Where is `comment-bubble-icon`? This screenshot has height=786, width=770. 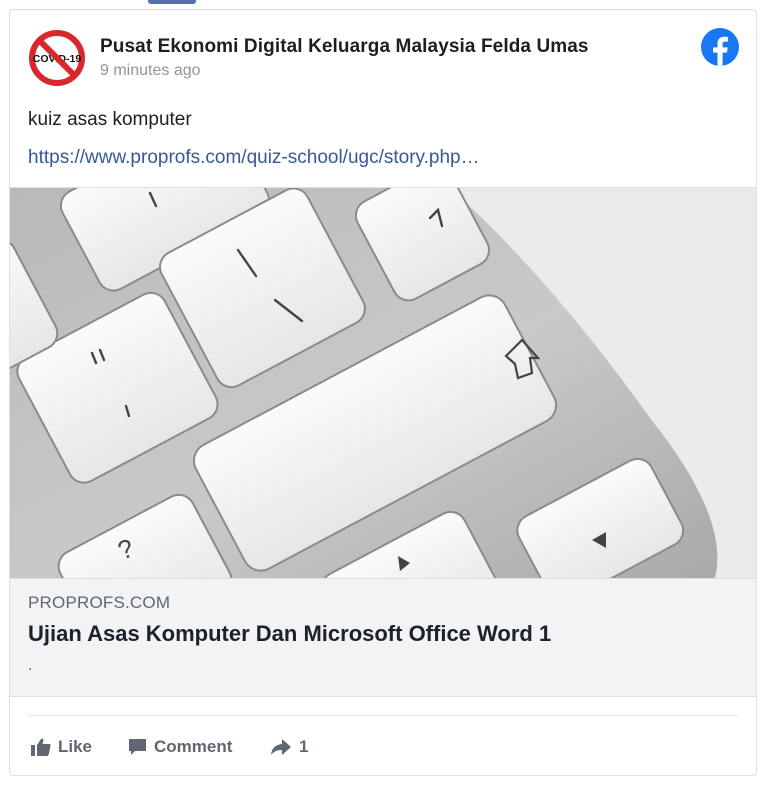
comment-bubble-icon is located at coordinates (137, 747).